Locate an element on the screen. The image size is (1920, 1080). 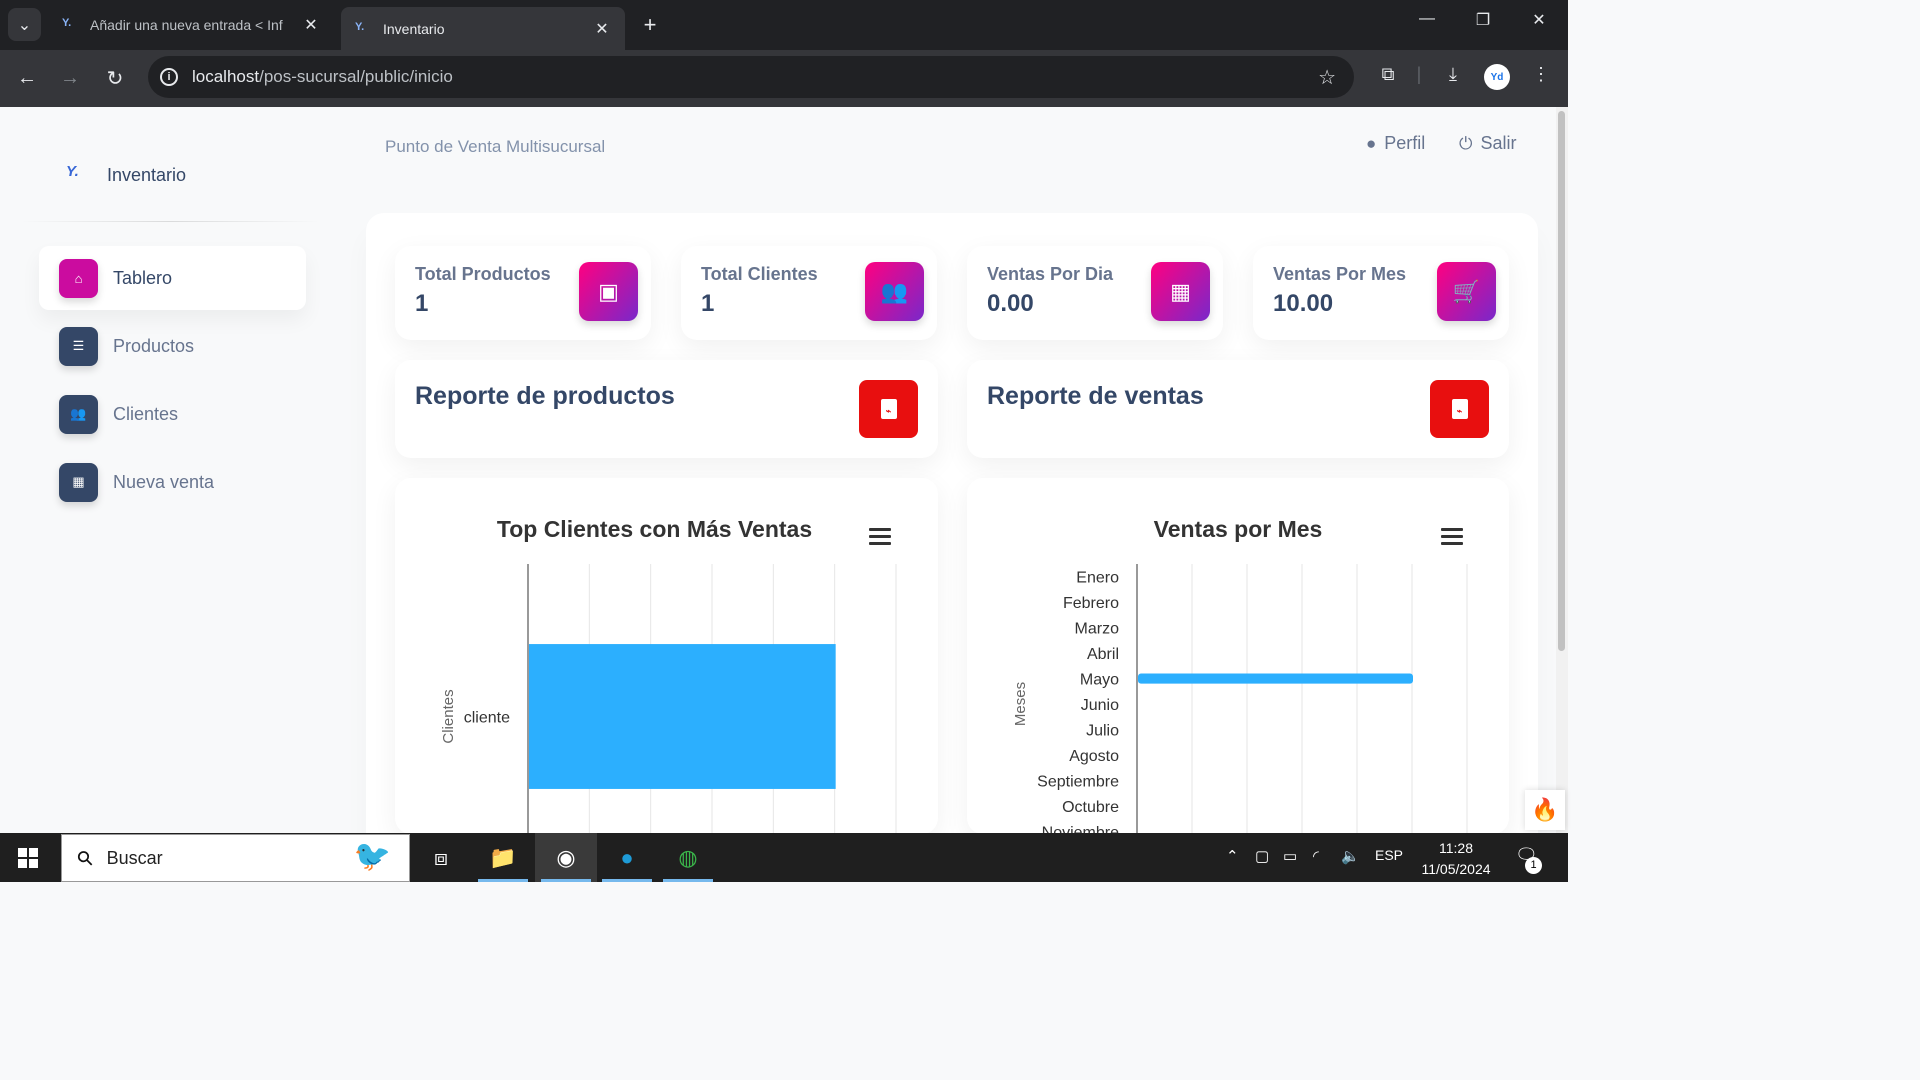
sidebar-item-clientes: 👥 Clientes is located at coordinates (172, 414).